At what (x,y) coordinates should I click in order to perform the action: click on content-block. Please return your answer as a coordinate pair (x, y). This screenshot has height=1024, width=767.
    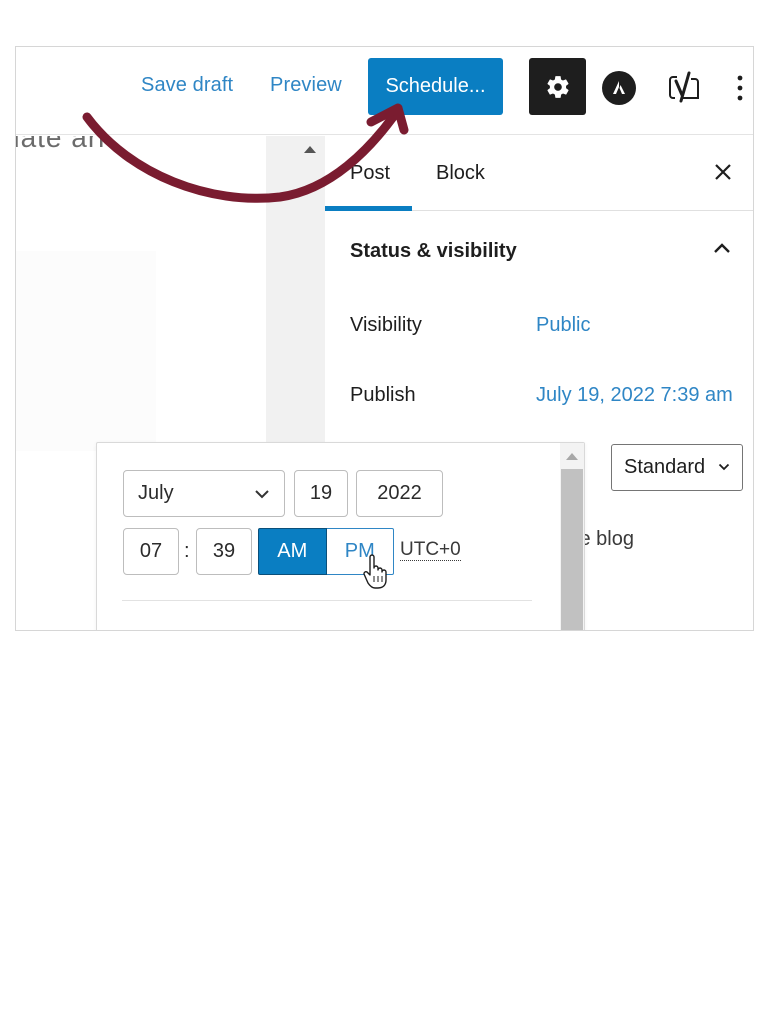
    Looking at the image, I should click on (86, 351).